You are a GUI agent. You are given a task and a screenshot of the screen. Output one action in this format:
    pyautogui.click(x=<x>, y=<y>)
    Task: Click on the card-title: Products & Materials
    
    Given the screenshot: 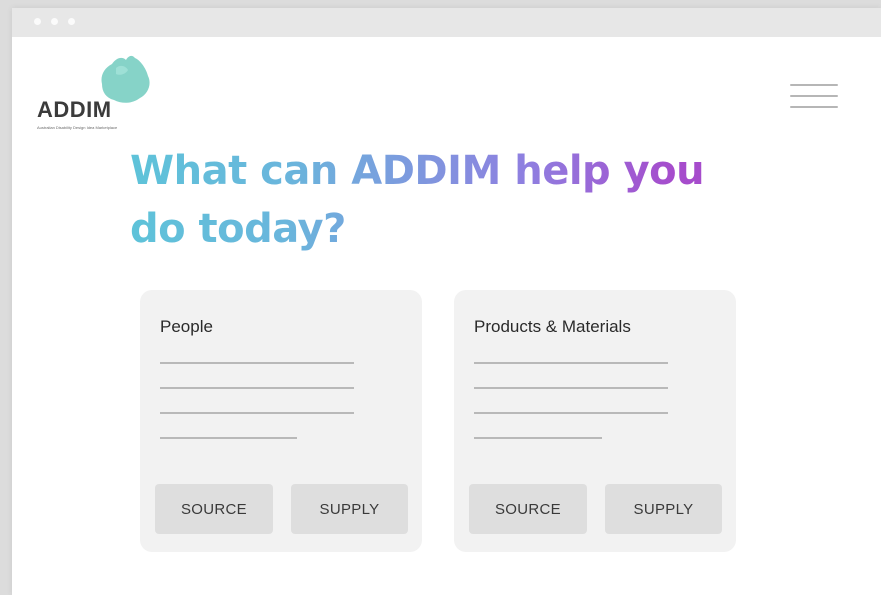 What is the action you would take?
    pyautogui.click(x=552, y=326)
    